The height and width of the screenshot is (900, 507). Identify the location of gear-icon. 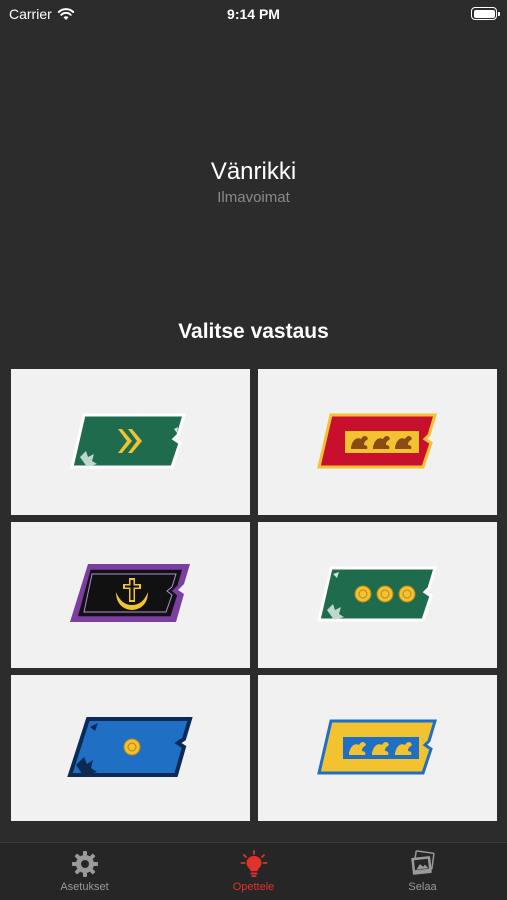
(84, 864).